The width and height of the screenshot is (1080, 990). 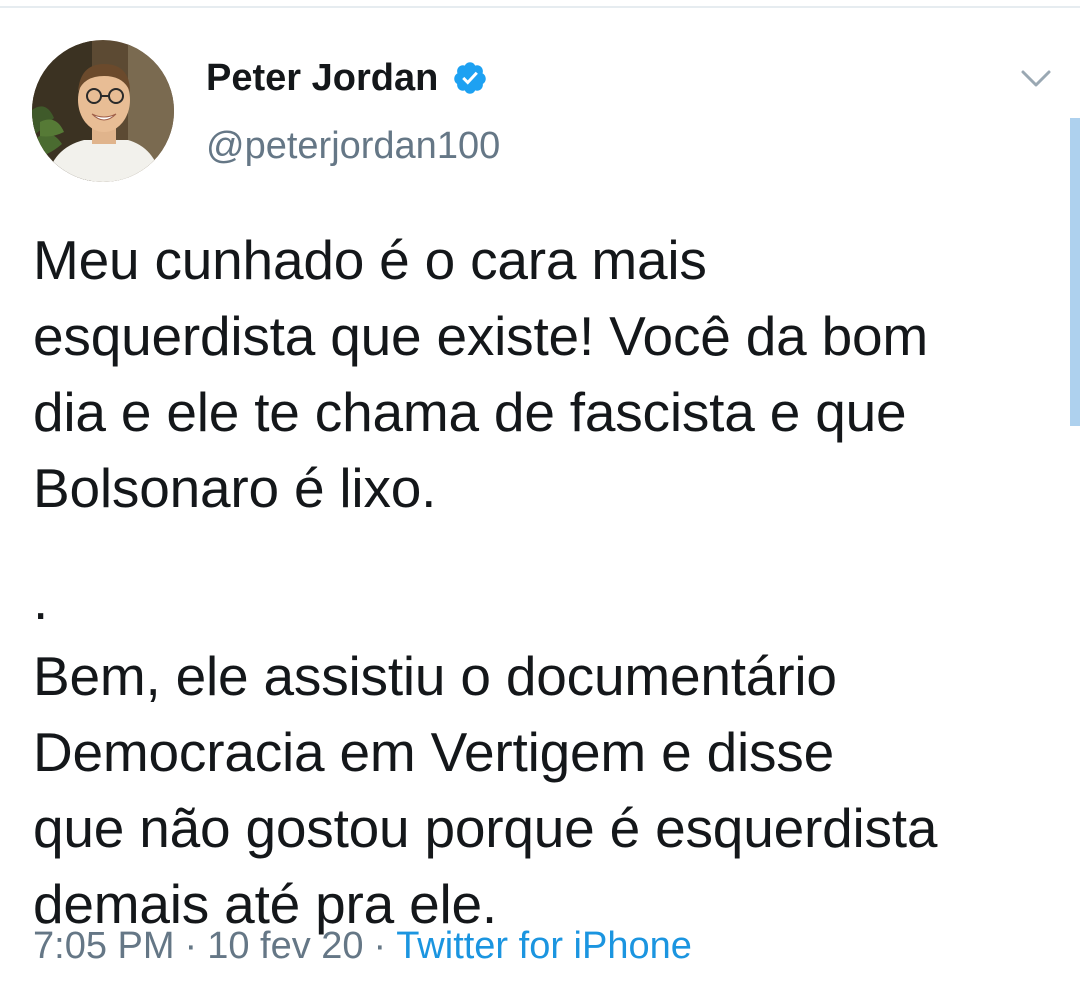 I want to click on avatar, so click(x=103, y=111).